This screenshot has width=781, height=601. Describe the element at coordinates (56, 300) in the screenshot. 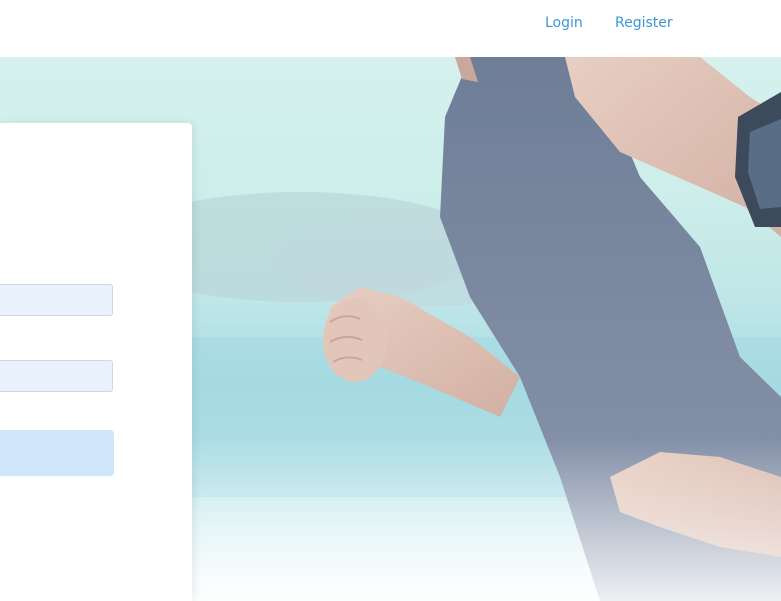

I see `username-input` at that location.